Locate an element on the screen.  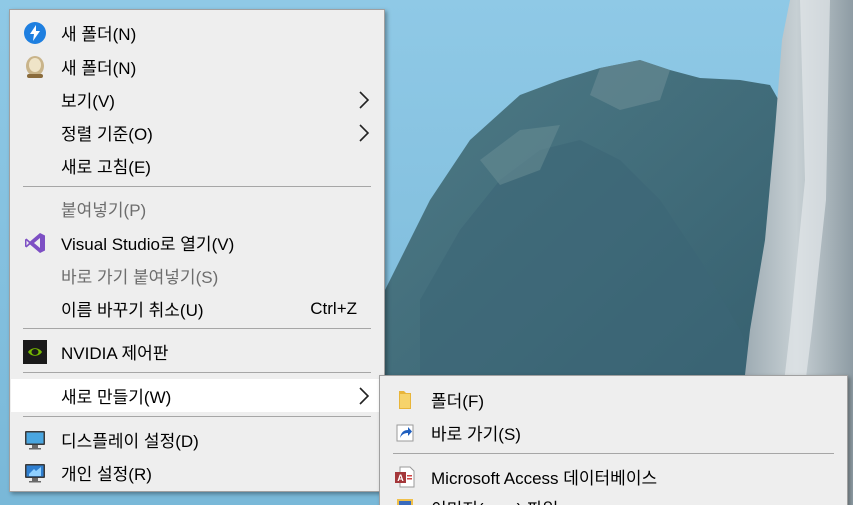
personalize-item: 개인 설정(R) is located at coordinates (197, 472).